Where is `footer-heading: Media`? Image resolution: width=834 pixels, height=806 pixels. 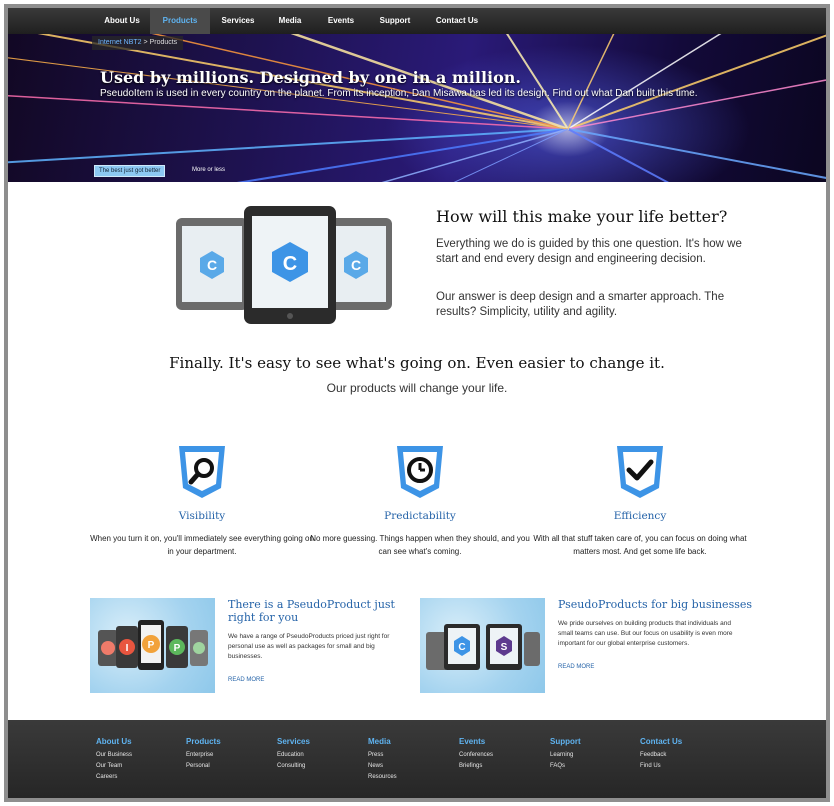
footer-heading: Media is located at coordinates (413, 741).